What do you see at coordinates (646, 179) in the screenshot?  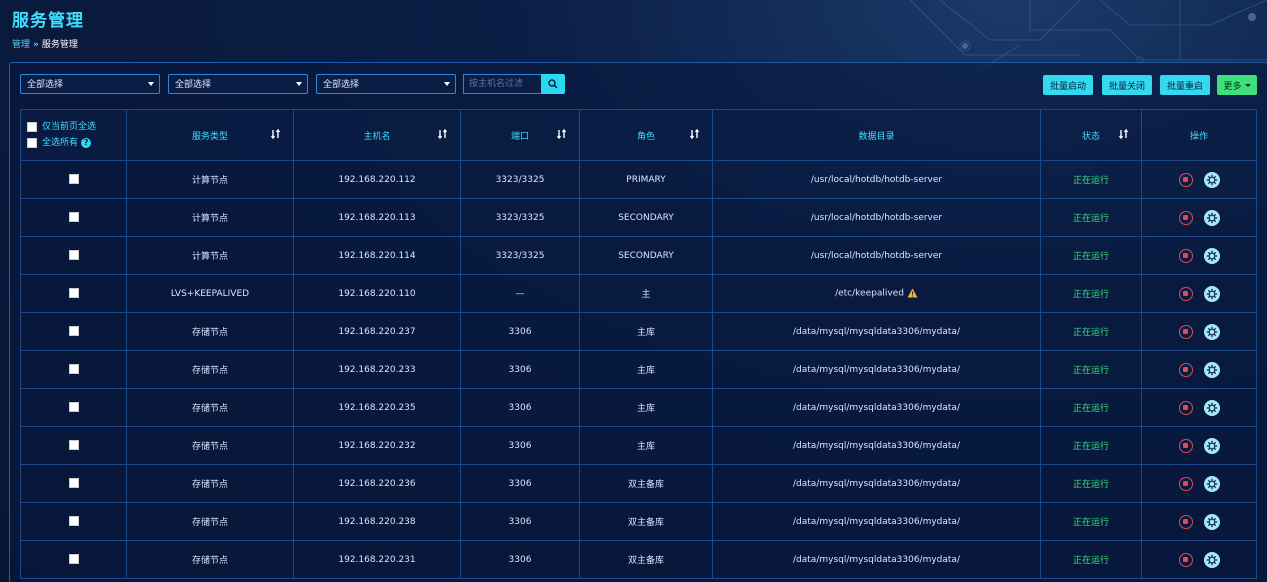 I see `role-cell: PRIMARY` at bounding box center [646, 179].